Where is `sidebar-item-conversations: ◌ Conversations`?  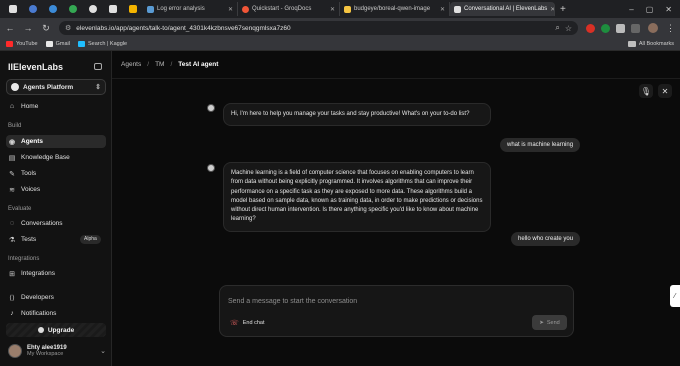 sidebar-item-conversations: ◌ Conversations is located at coordinates (56, 223).